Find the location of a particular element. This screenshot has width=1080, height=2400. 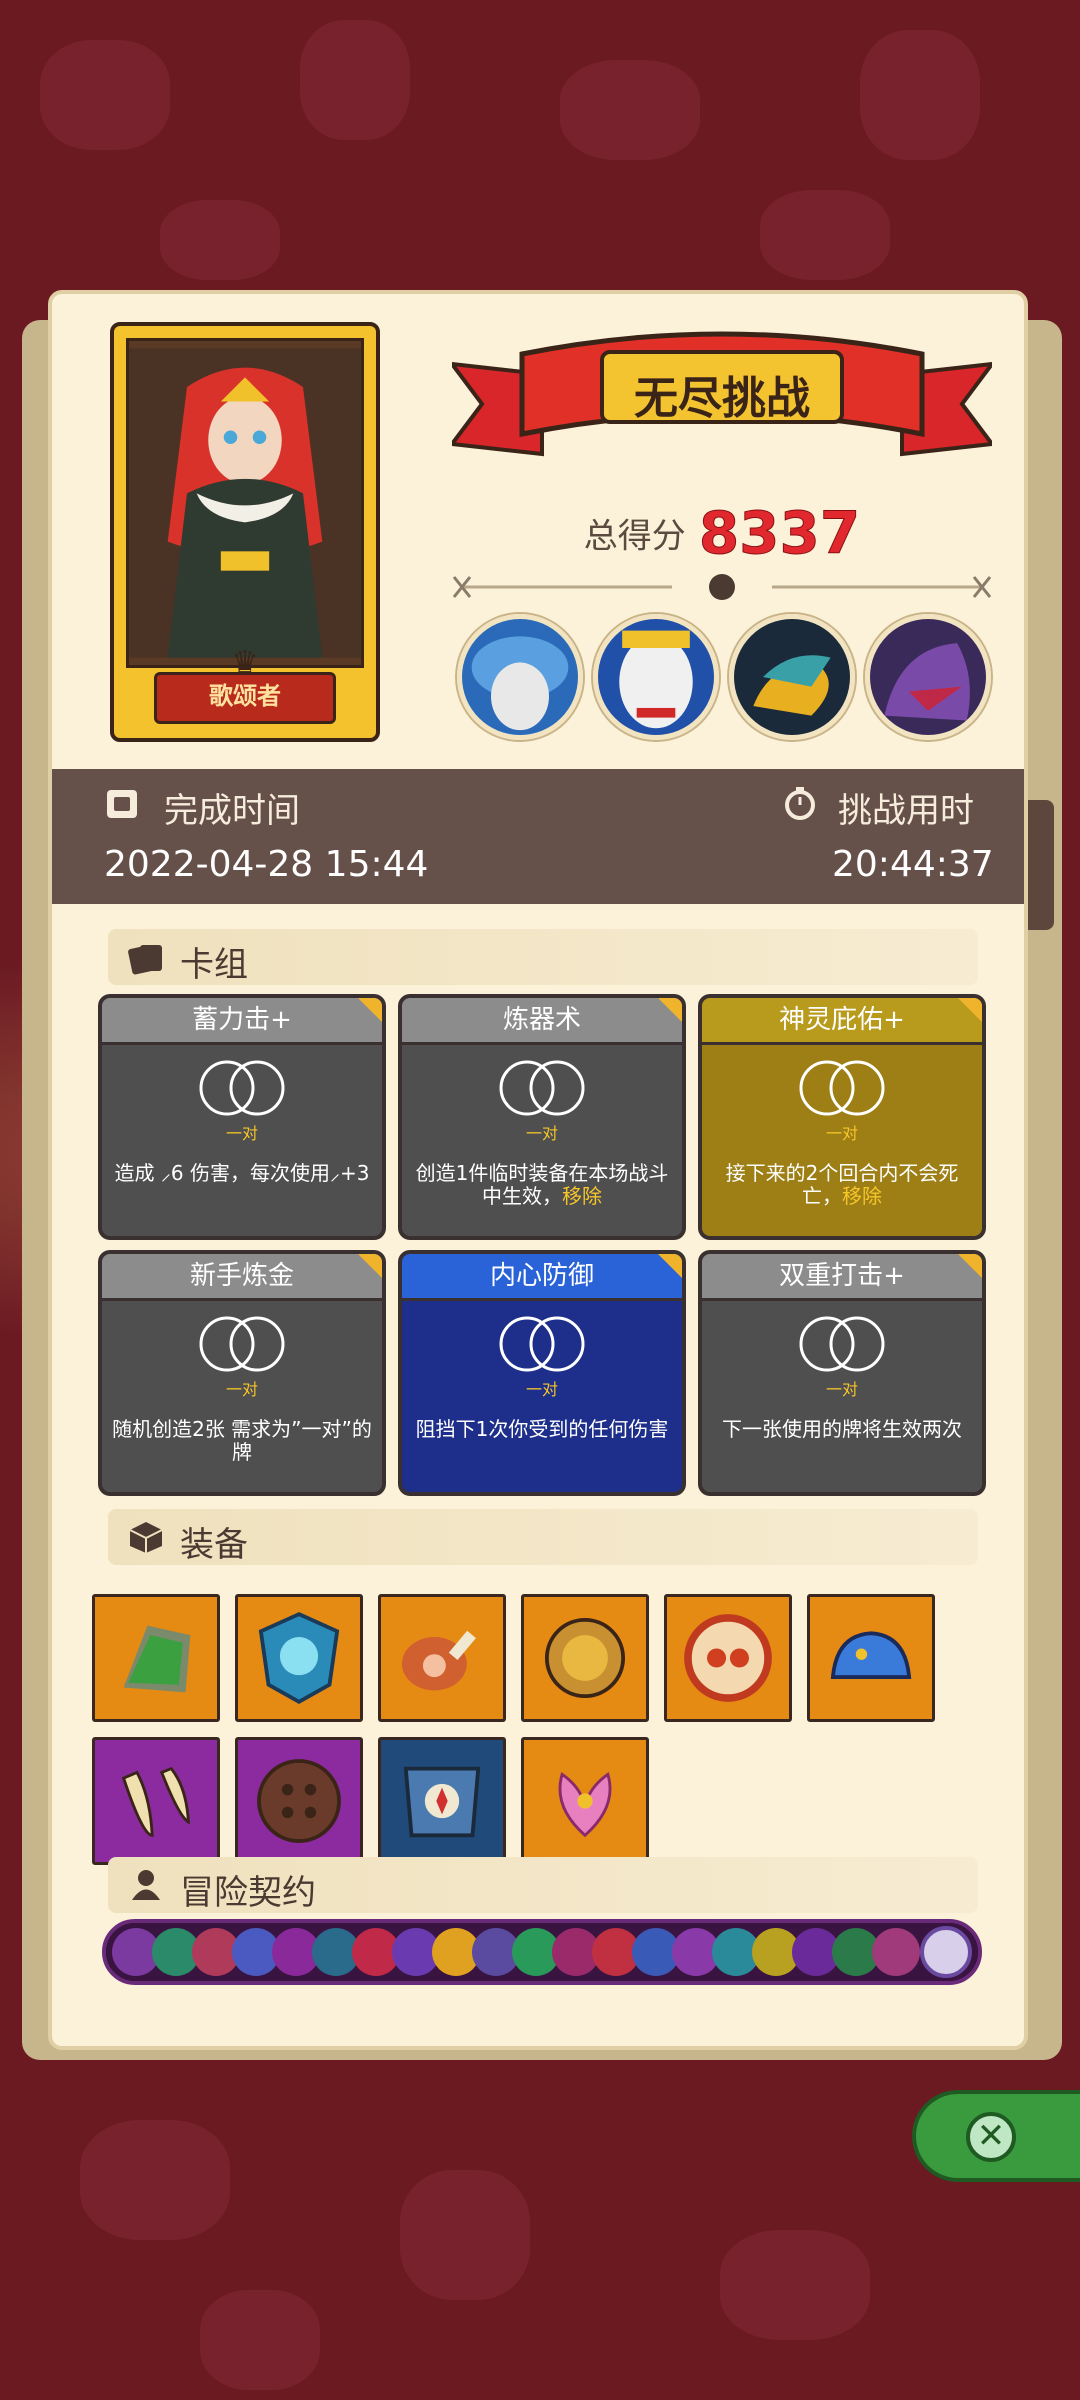

duration-label: 挑战用时 is located at coordinates (906, 811).